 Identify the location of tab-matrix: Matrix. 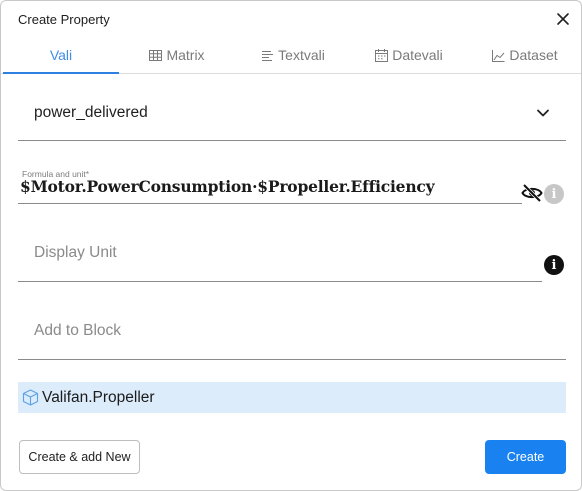
(177, 55).